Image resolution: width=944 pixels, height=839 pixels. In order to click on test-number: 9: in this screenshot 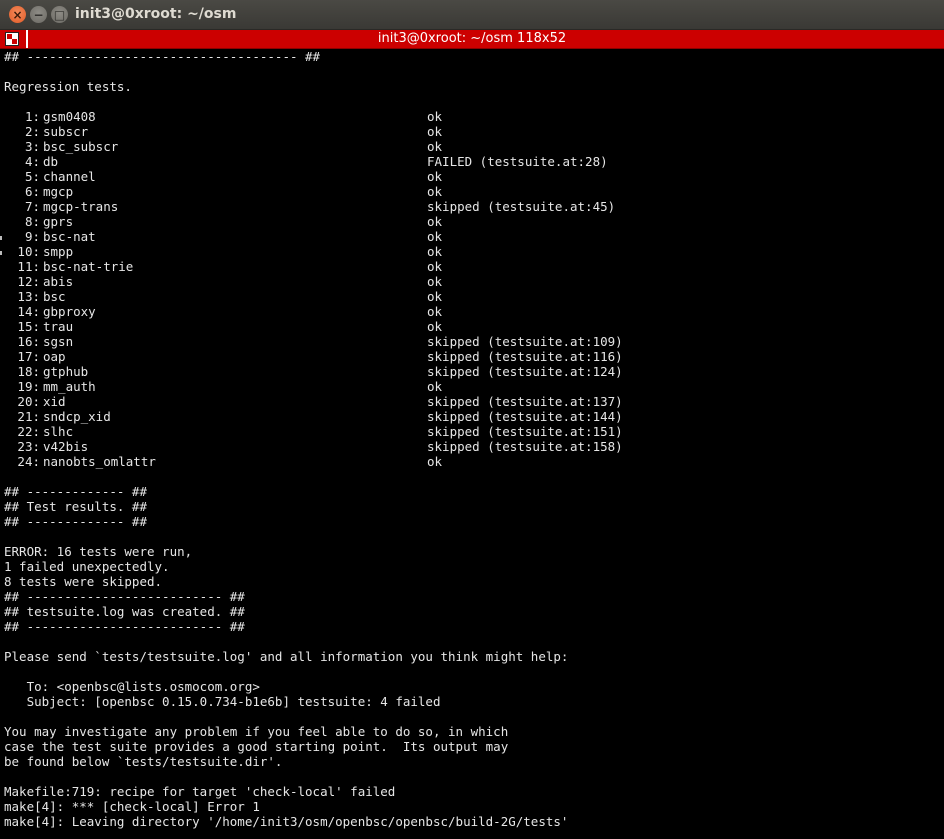, I will do `click(32, 236)`.